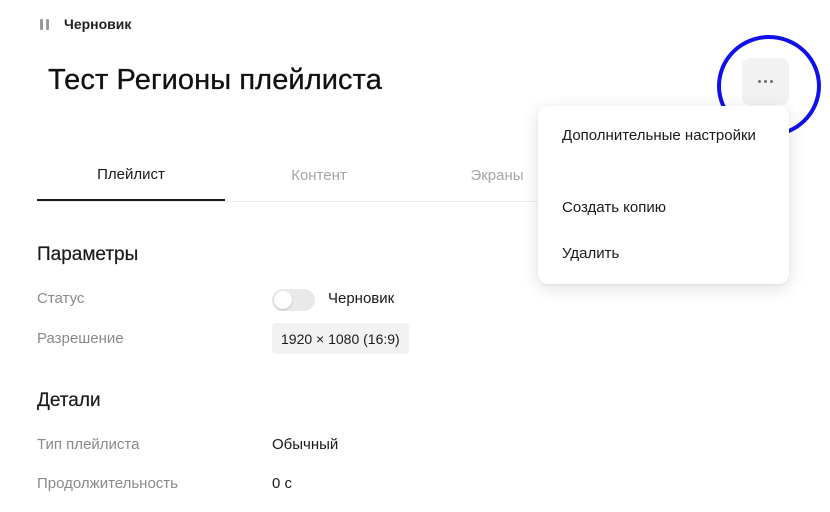  What do you see at coordinates (283, 300) in the screenshot?
I see `toggle-knob` at bounding box center [283, 300].